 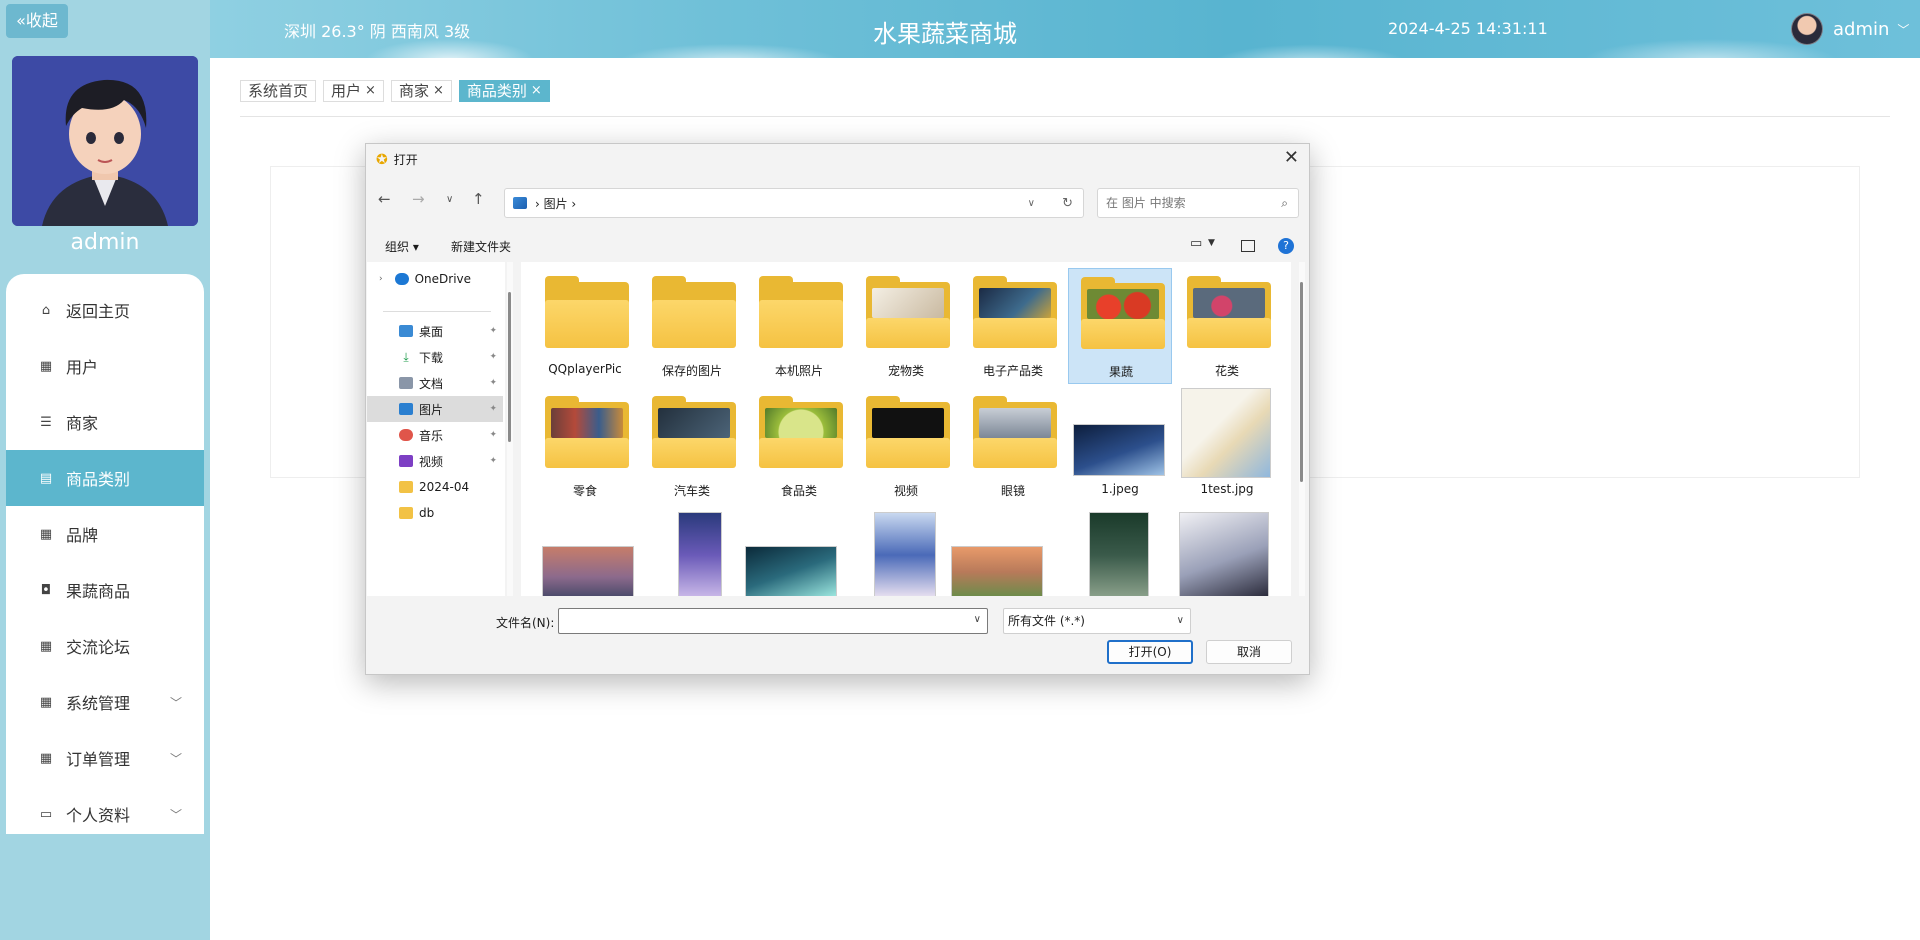 What do you see at coordinates (1120, 446) in the screenshot?
I see `file-item: 1.jpeg` at bounding box center [1120, 446].